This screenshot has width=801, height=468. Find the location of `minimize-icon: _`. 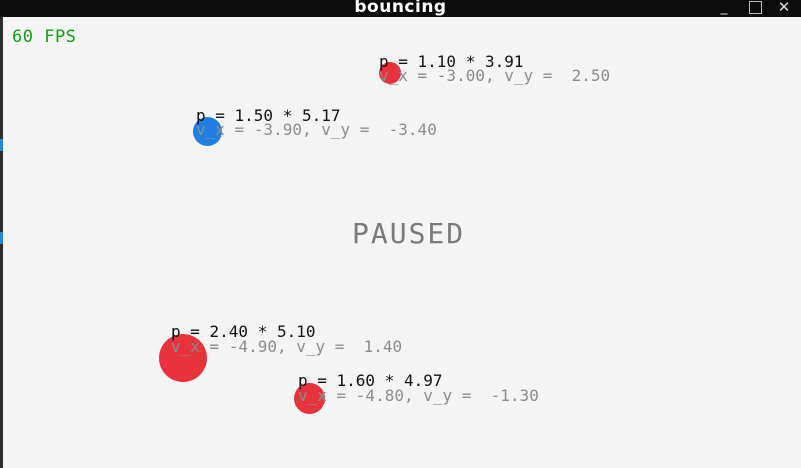

minimize-icon: _ is located at coordinates (724, 8).